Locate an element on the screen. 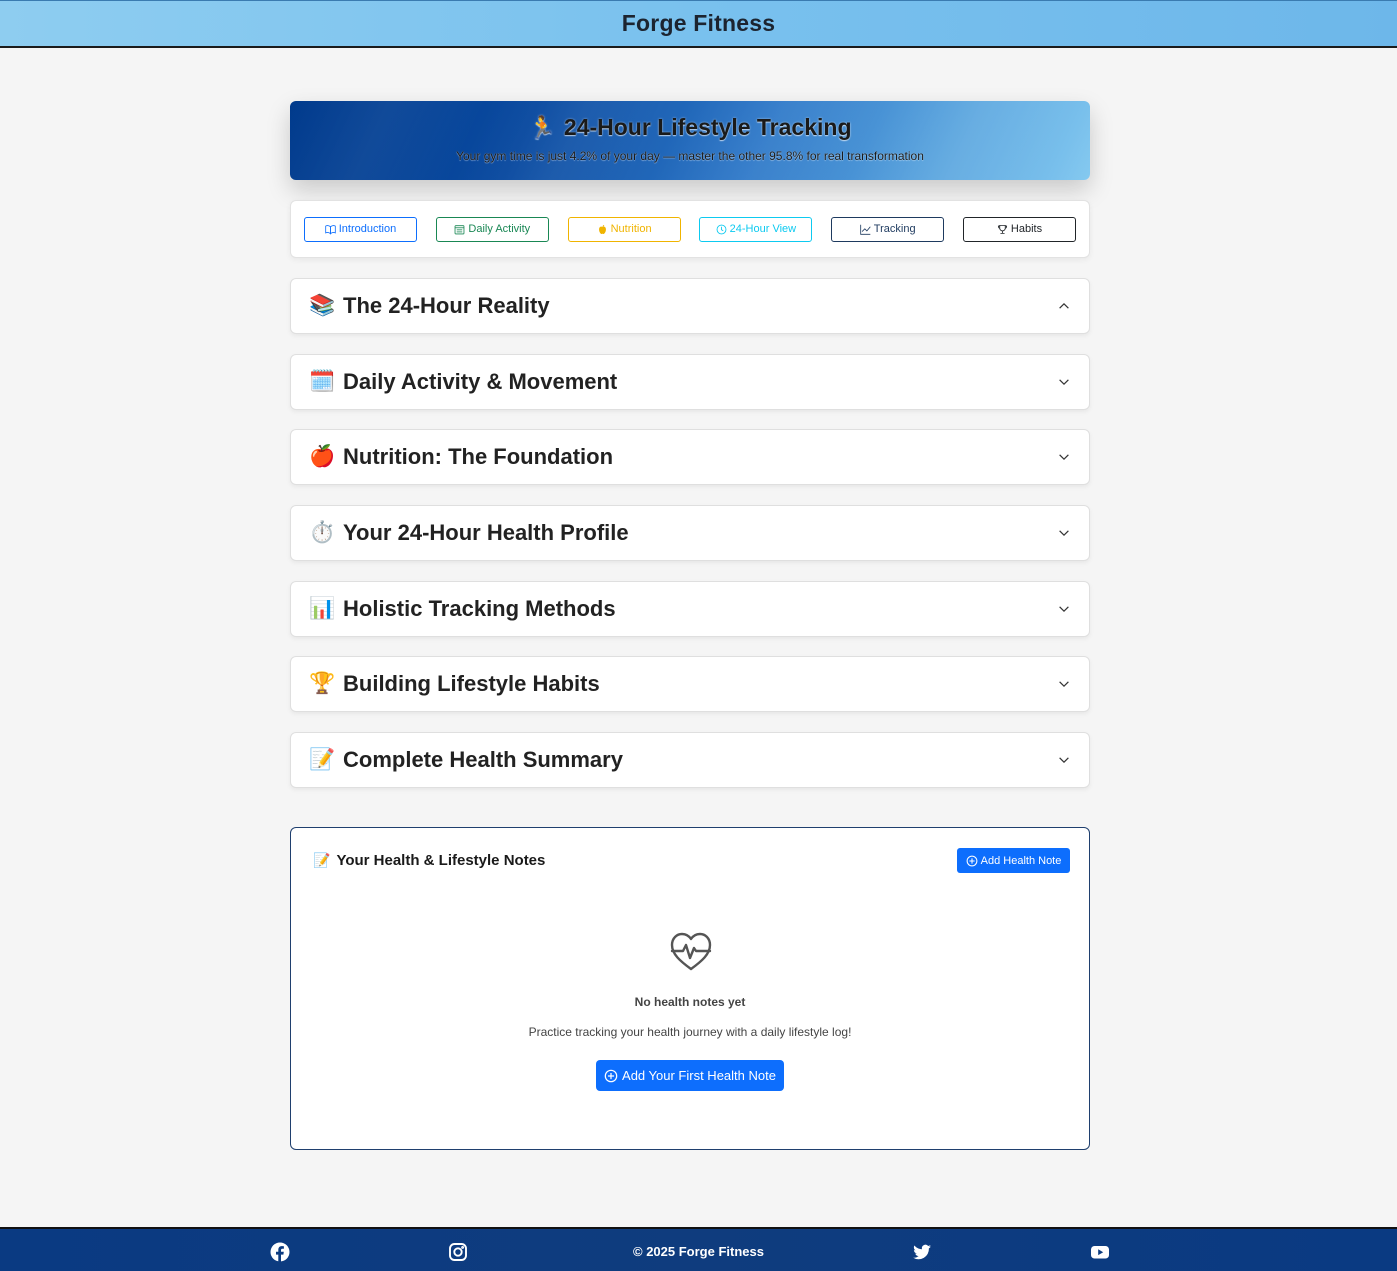 The height and width of the screenshot is (1271, 1397). section-title: The 24-Hour Reality is located at coordinates (446, 305).